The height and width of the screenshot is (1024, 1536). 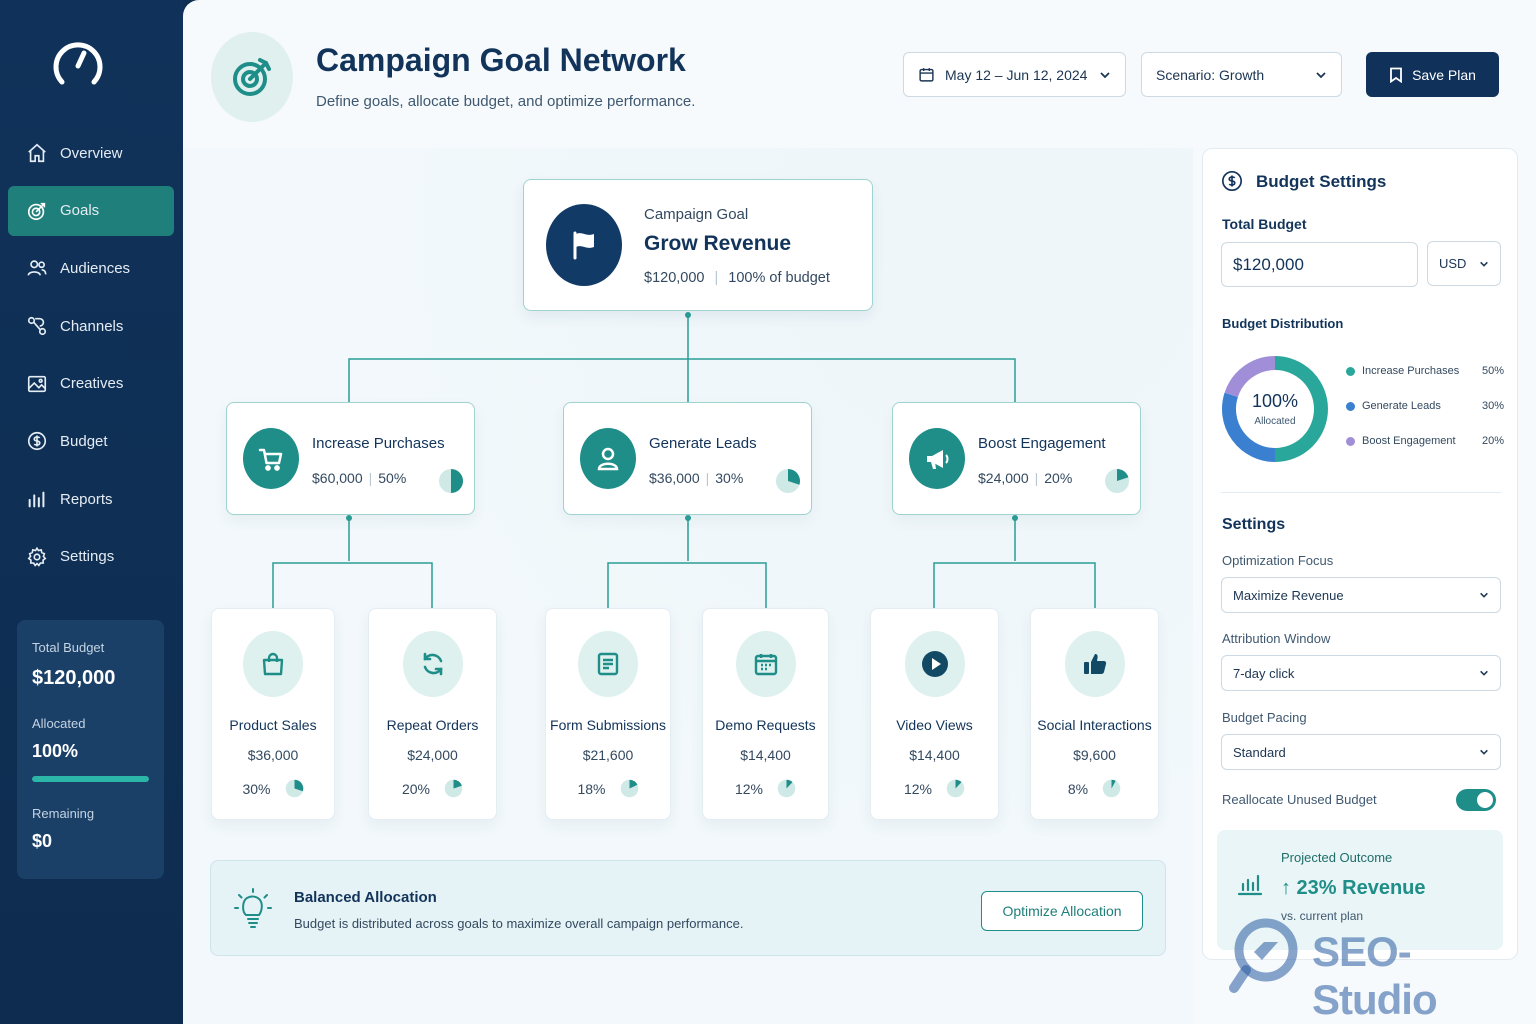 What do you see at coordinates (91, 153) in the screenshot?
I see `sidebar-item-overview: Overview` at bounding box center [91, 153].